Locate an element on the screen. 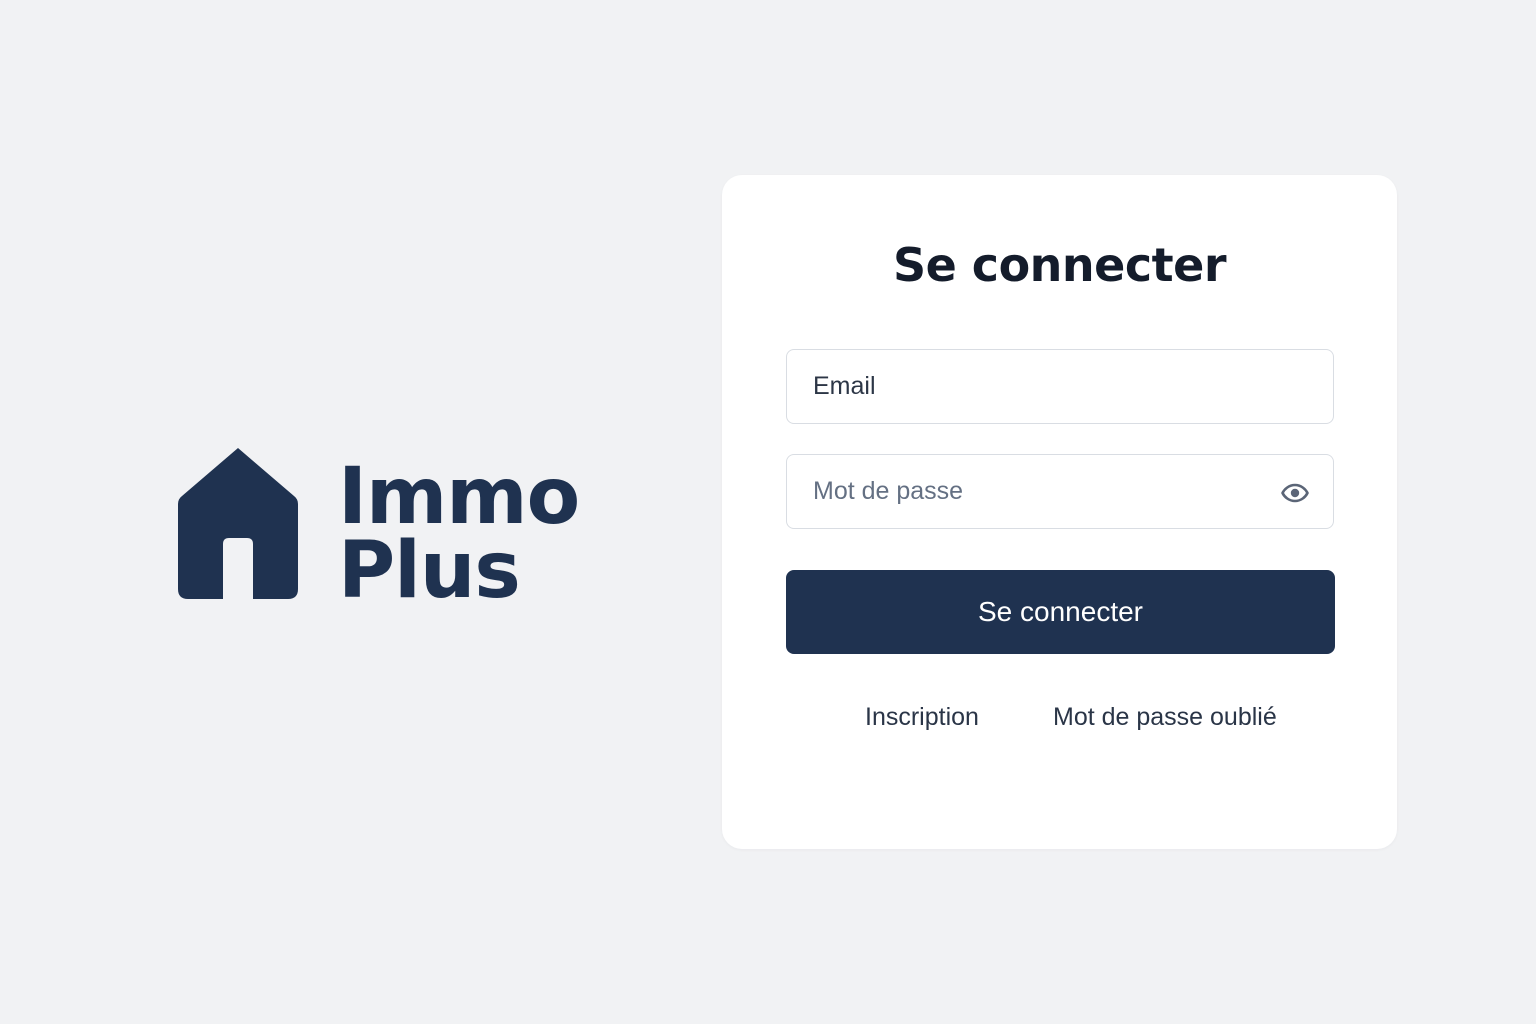  auth-links: Inscription Mot de passe oublié is located at coordinates (1059, 718).